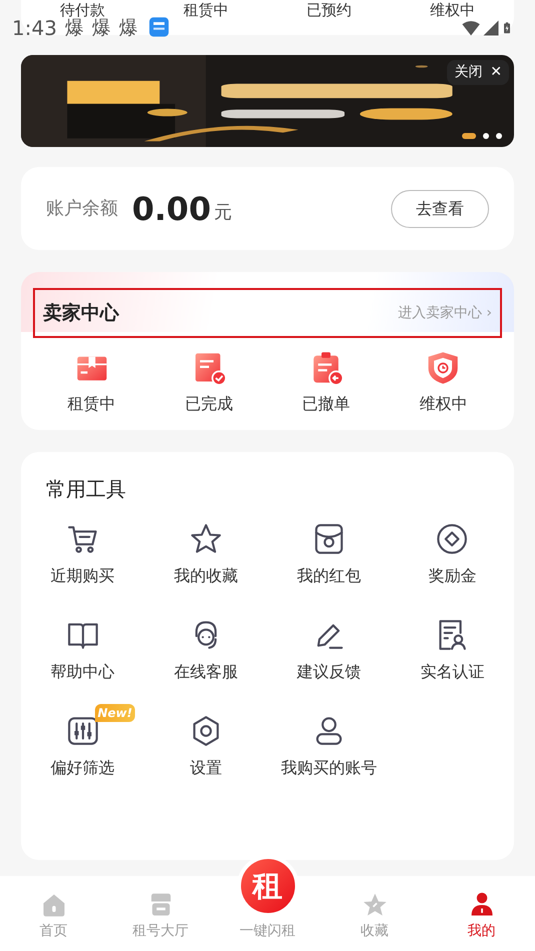 Image resolution: width=535 pixels, height=951 pixels. Describe the element at coordinates (206, 576) in the screenshot. I see `tool-item-label: 我的收藏` at that location.